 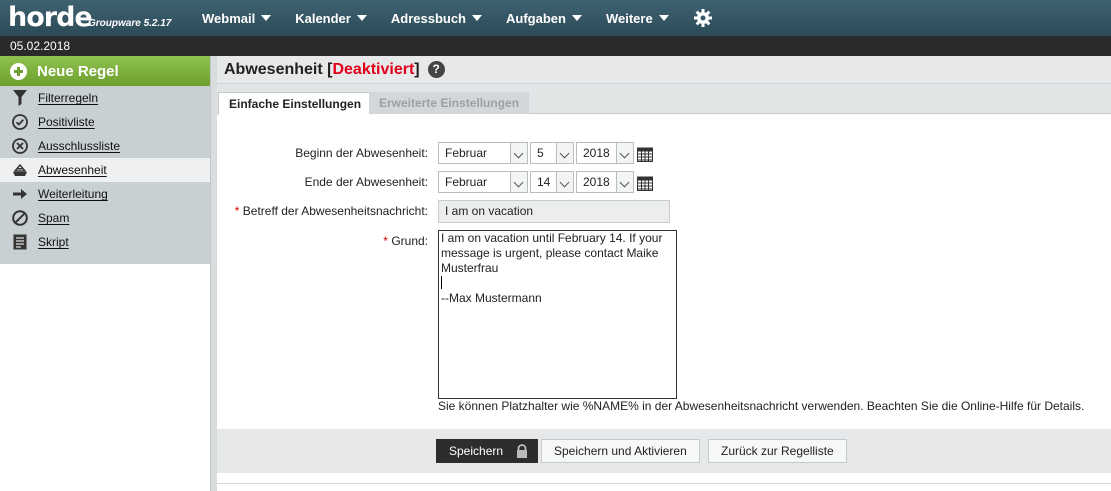 I want to click on sidebar-item-weiterleitung: Weiterleitung, so click(x=105, y=194).